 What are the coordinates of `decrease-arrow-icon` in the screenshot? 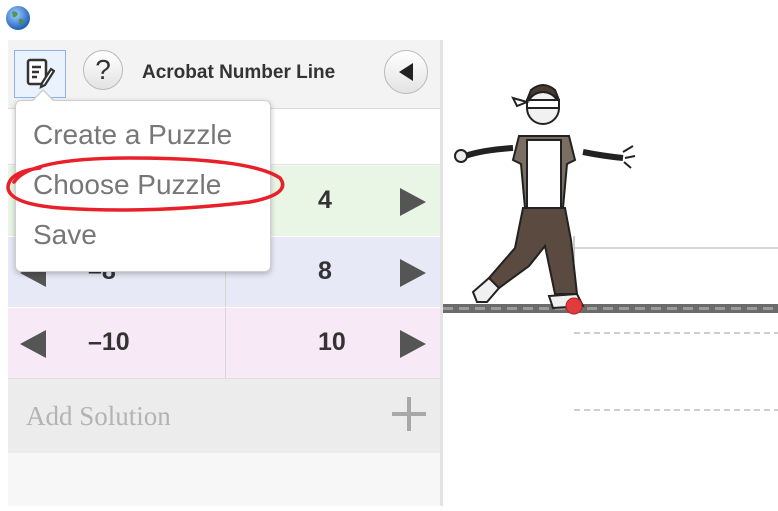 It's located at (33, 344).